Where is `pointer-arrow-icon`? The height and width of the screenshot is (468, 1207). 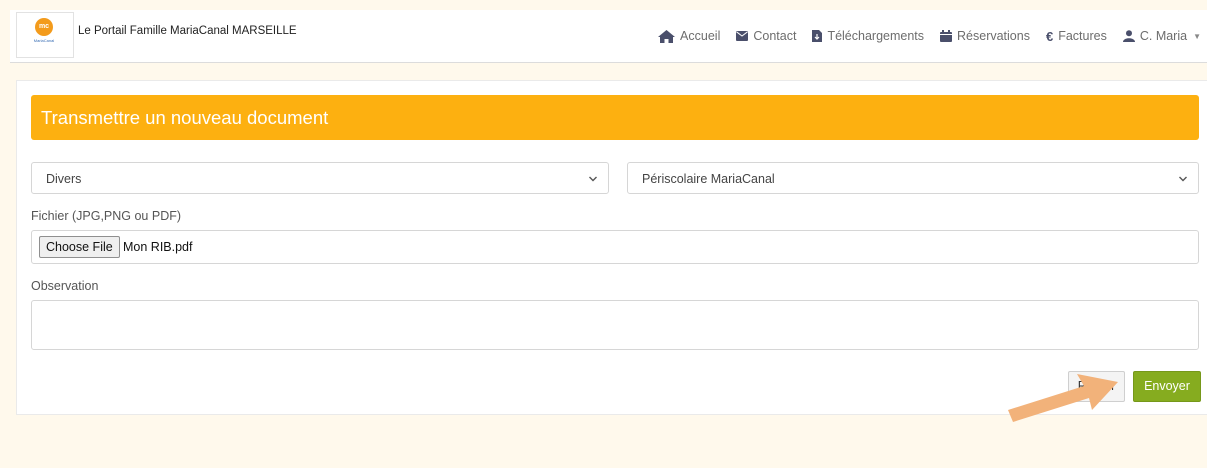
pointer-arrow-icon is located at coordinates (1063, 398).